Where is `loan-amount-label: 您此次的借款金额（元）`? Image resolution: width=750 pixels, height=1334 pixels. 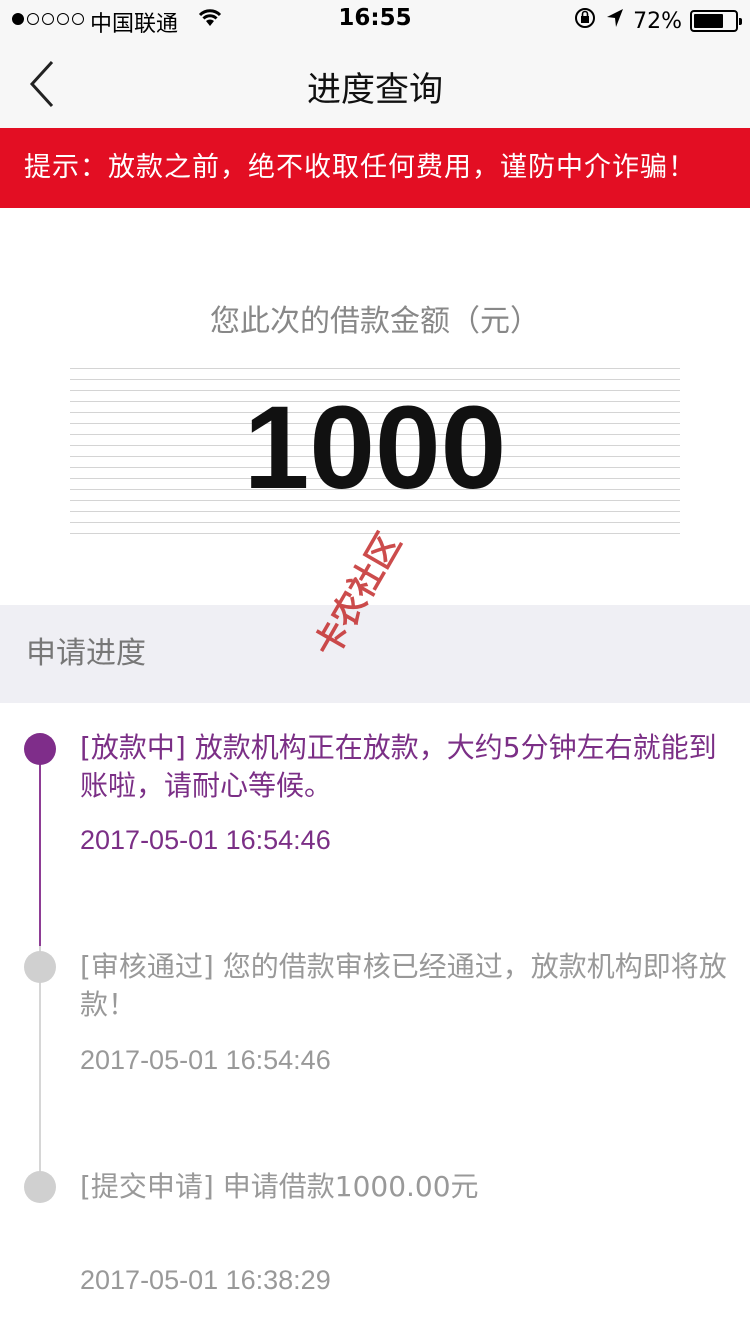 loan-amount-label: 您此次的借款金额（元） is located at coordinates (375, 321).